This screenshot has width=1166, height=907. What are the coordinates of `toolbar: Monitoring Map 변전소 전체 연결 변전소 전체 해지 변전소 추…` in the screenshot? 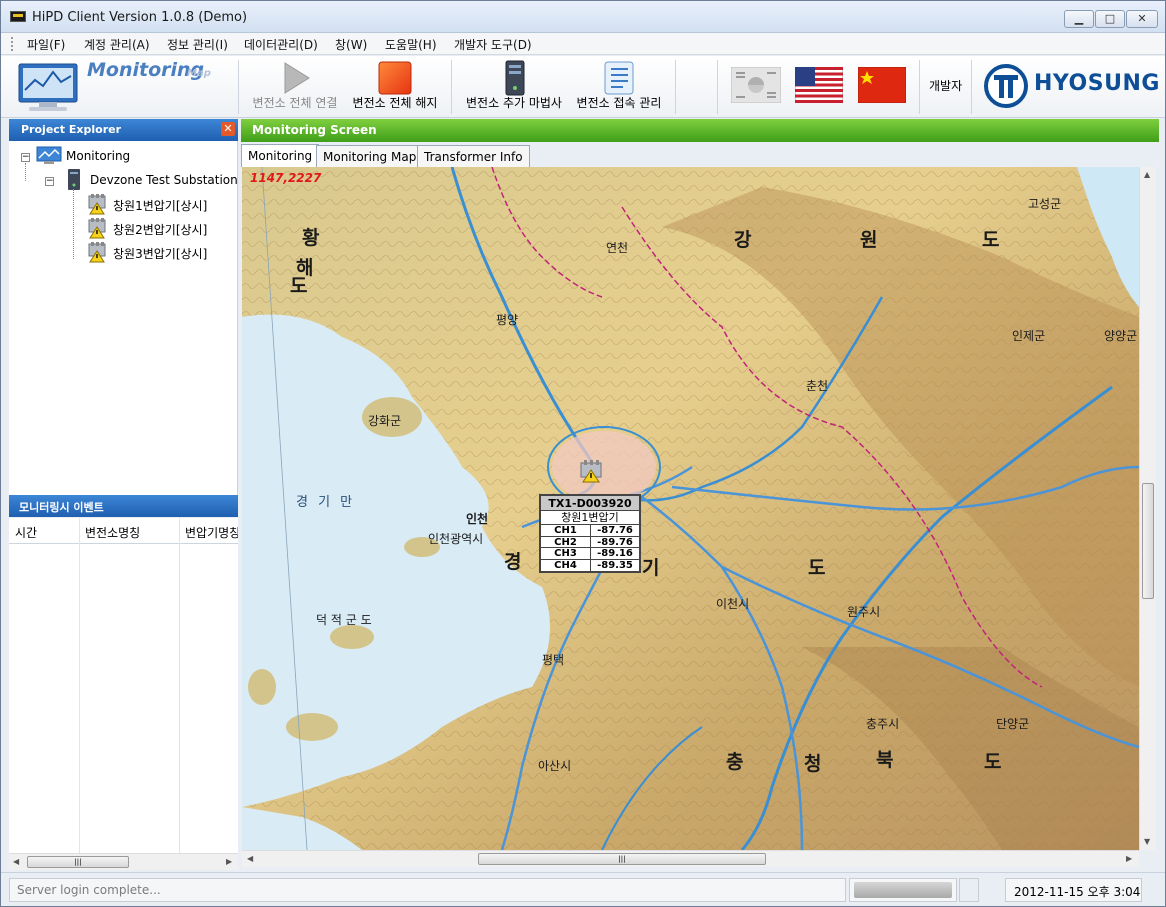 It's located at (583, 87).